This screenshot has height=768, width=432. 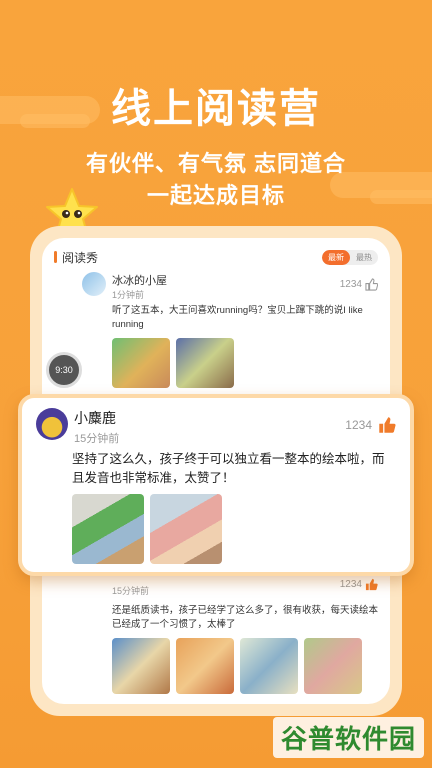 I want to click on subtitle-line1: 有伙伴、有气氛 志同道合, so click(x=216, y=163).